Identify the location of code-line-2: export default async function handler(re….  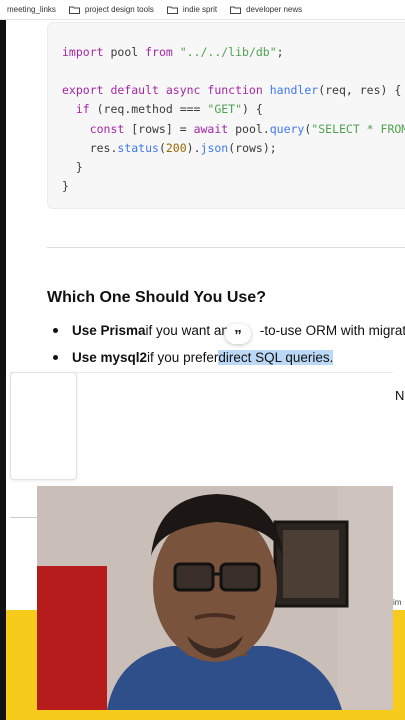
(232, 90).